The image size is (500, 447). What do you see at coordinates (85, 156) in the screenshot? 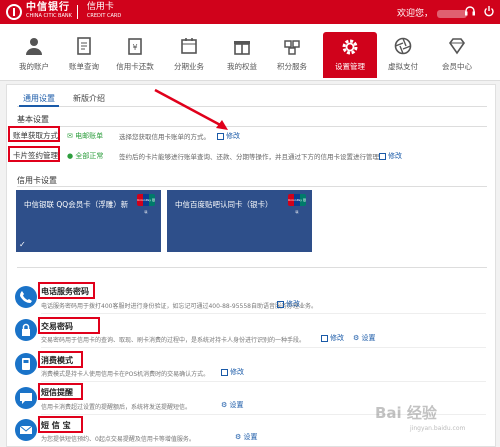
I see `card-signing-status: ● 全部正常` at bounding box center [85, 156].